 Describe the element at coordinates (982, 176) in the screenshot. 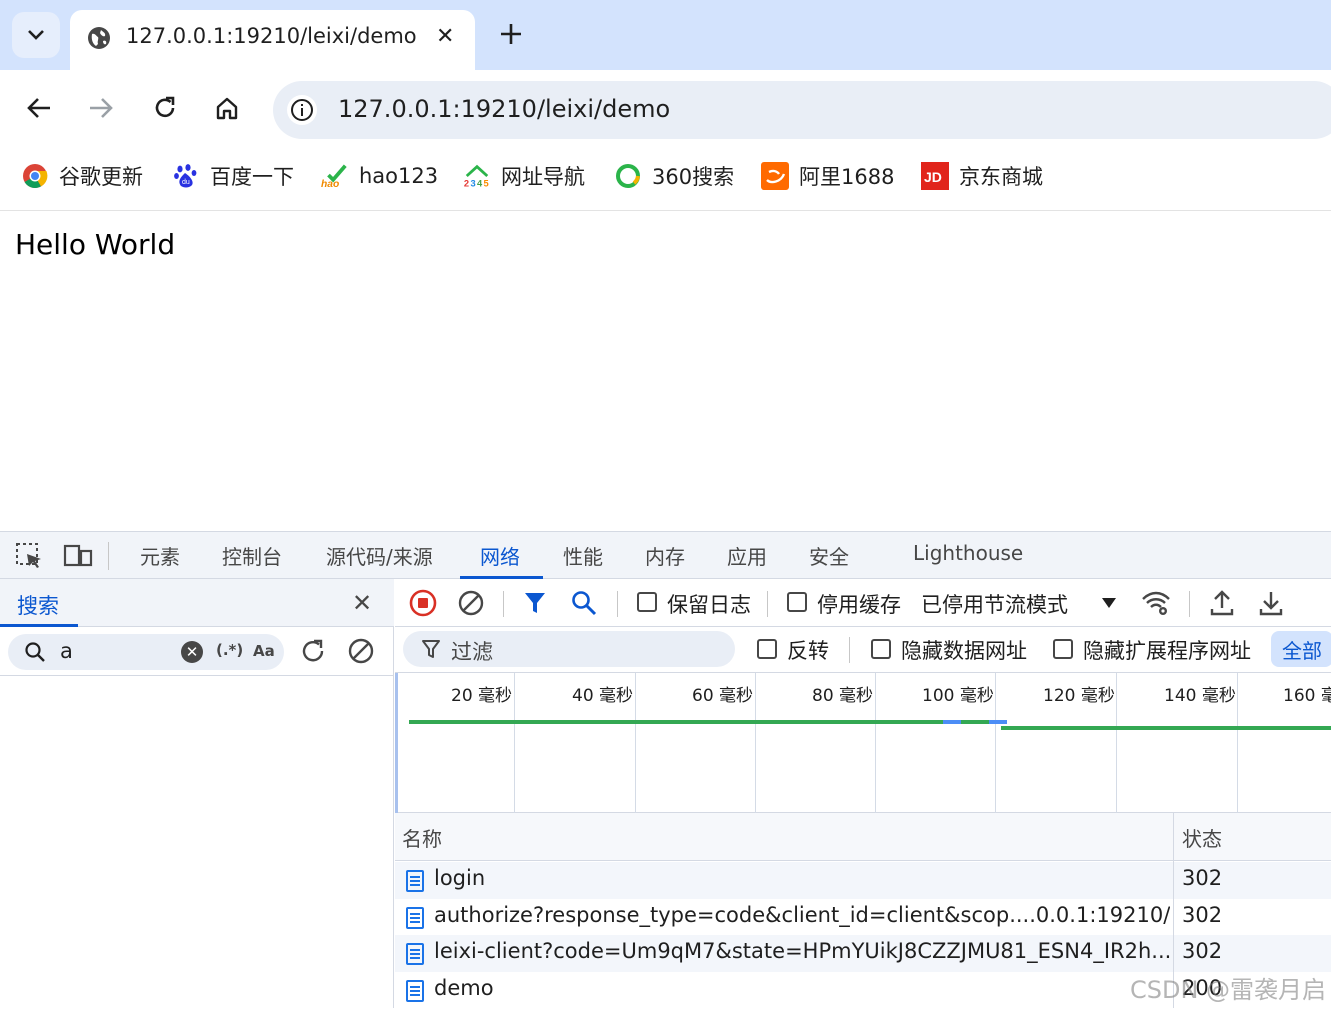

I see `bookmark-jd: JD 京东商城` at that location.